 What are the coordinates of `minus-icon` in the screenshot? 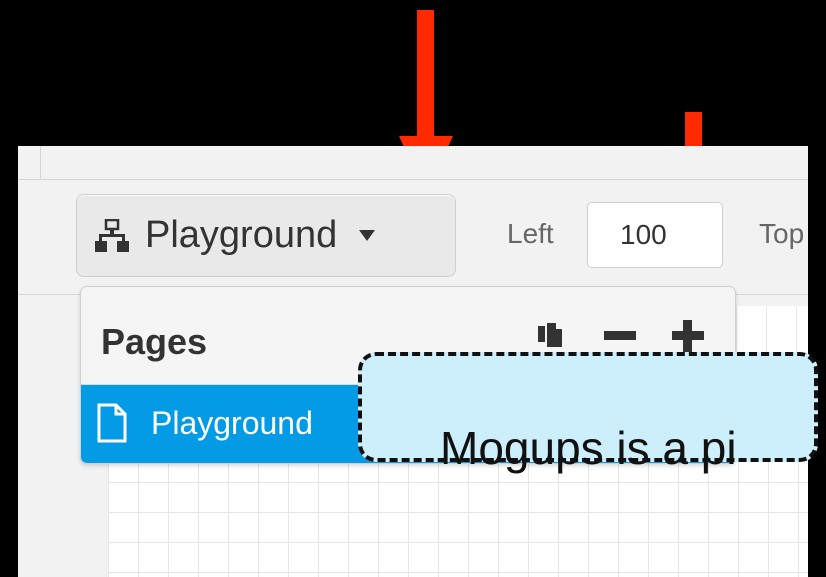 It's located at (620, 336).